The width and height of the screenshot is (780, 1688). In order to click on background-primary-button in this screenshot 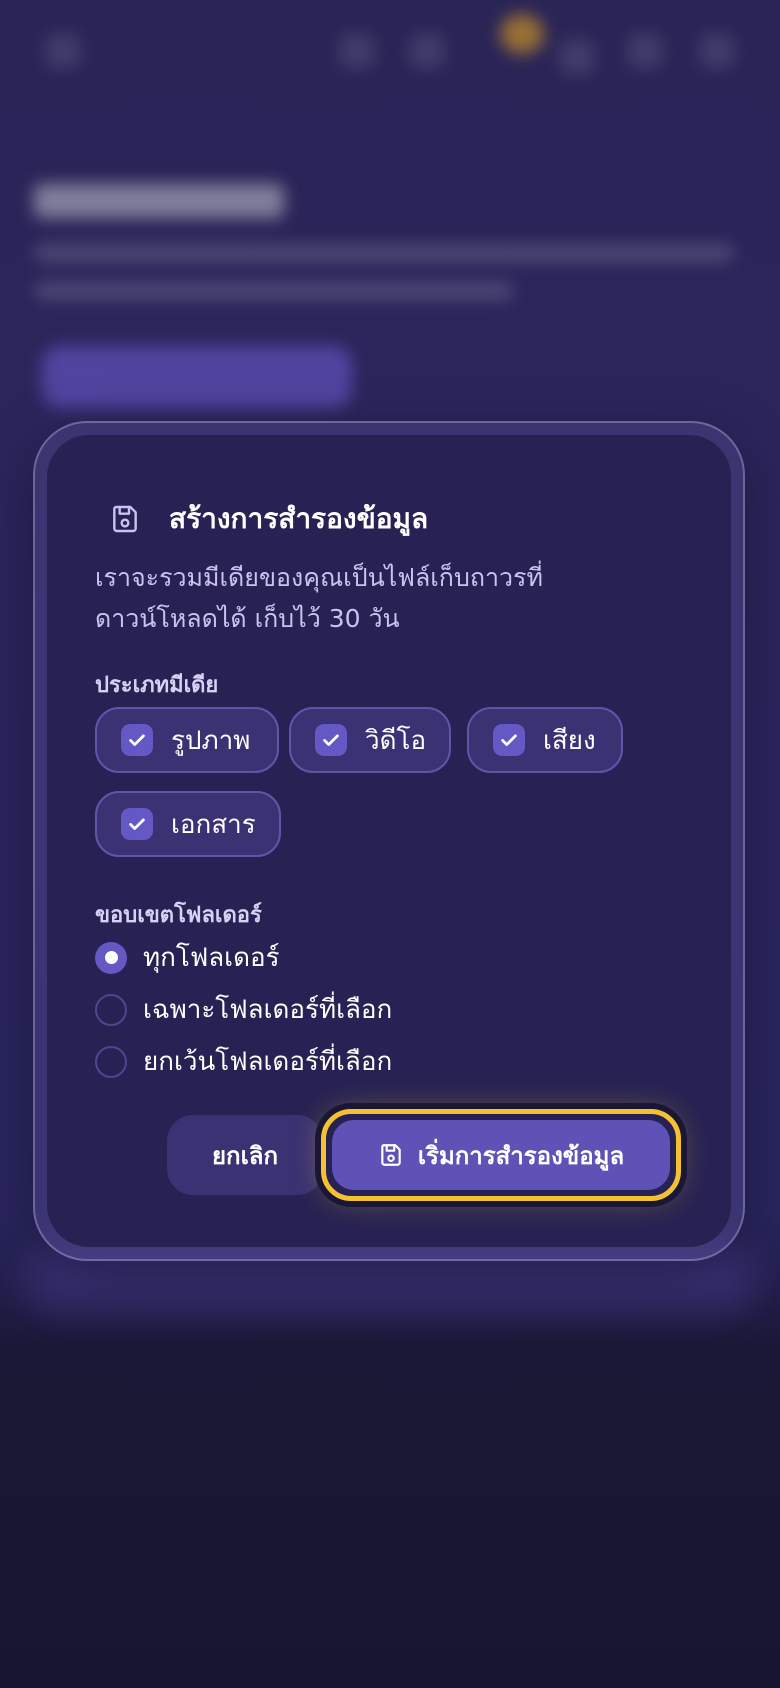, I will do `click(197, 377)`.